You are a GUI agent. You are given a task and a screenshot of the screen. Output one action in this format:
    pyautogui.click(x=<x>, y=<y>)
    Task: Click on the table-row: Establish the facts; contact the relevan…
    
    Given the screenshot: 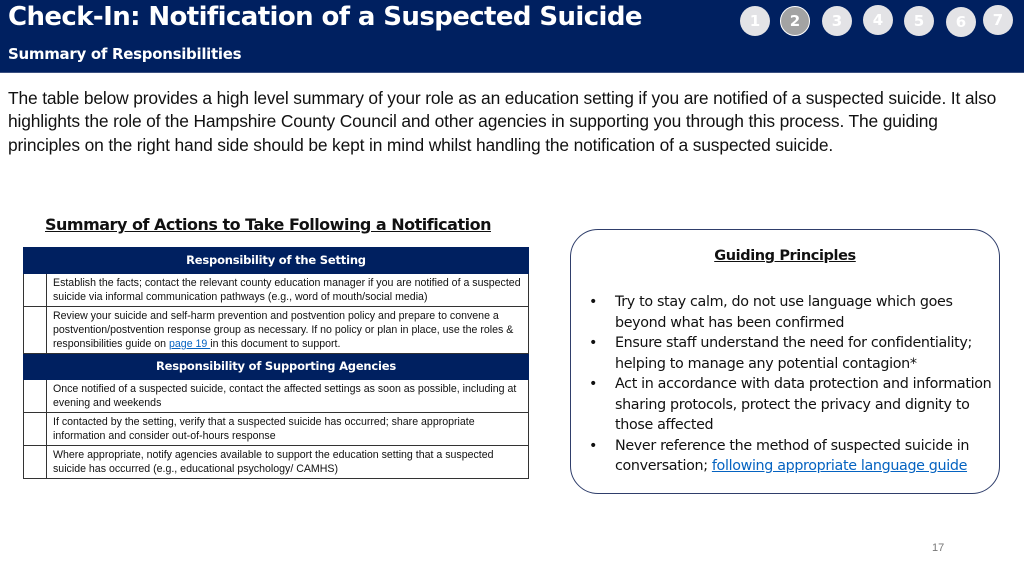 What is the action you would take?
    pyautogui.click(x=276, y=290)
    